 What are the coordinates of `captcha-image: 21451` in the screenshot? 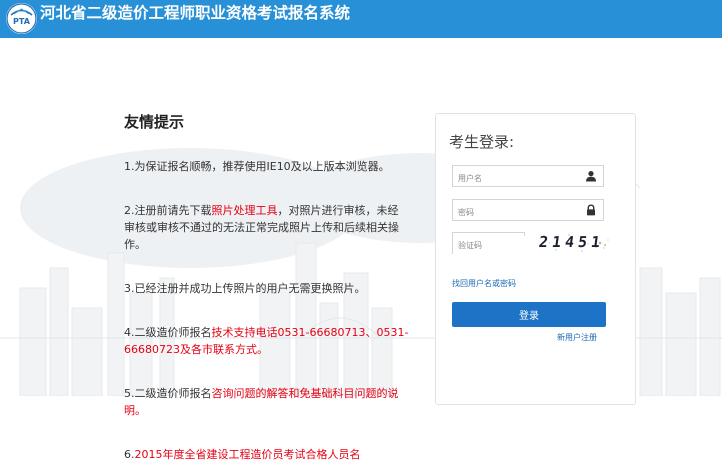 It's located at (574, 243).